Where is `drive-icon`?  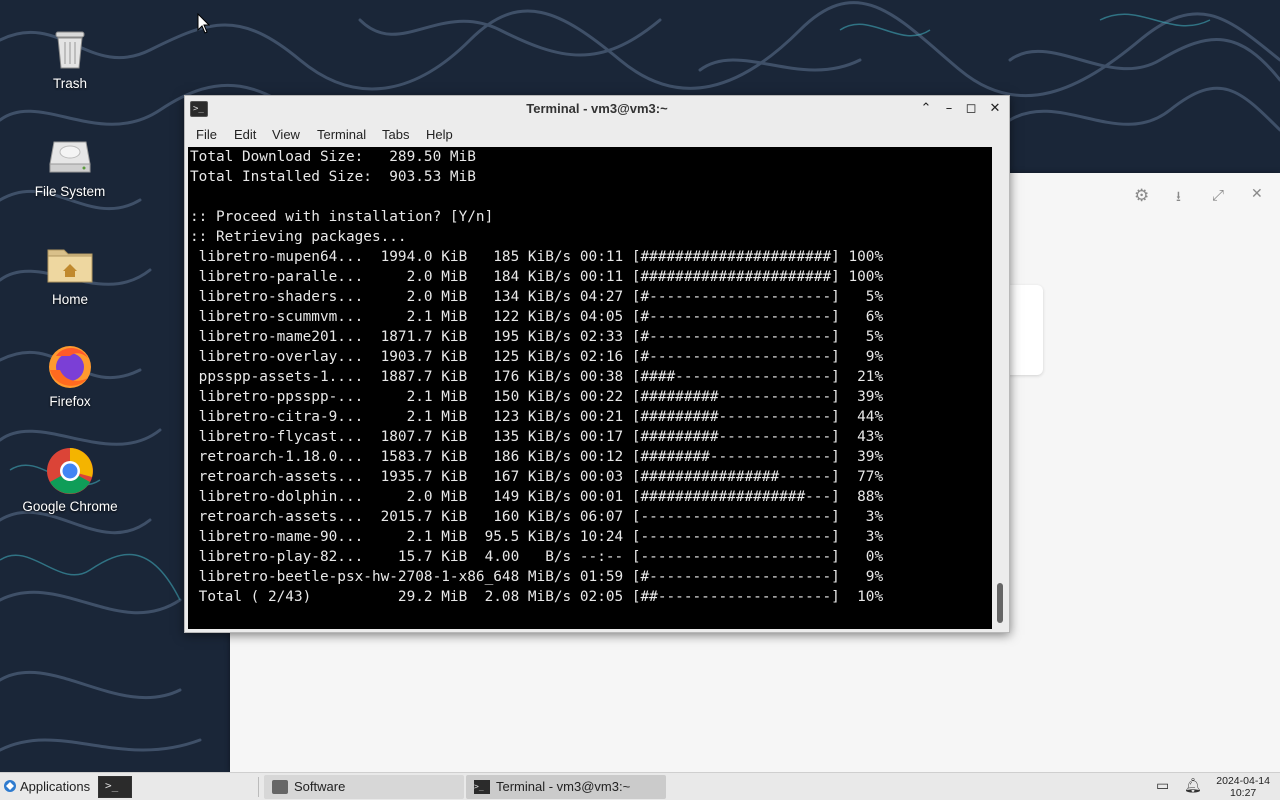 drive-icon is located at coordinates (70, 156).